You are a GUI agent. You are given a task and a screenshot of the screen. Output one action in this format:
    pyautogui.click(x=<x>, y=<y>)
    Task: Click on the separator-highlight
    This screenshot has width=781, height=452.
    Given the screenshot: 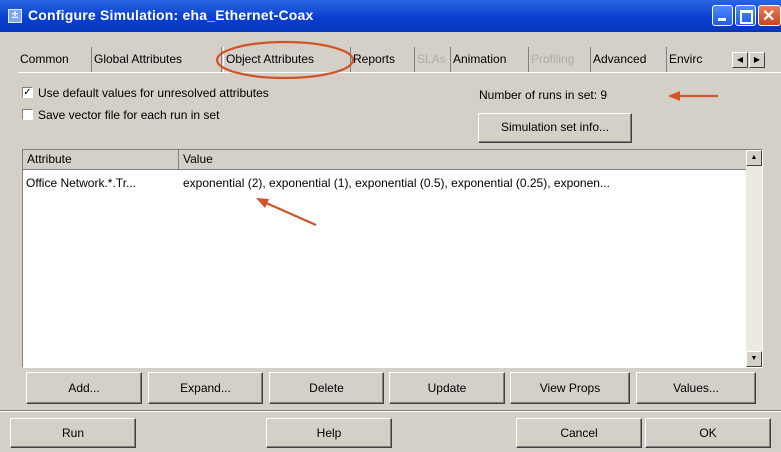 What is the action you would take?
    pyautogui.click(x=390, y=411)
    